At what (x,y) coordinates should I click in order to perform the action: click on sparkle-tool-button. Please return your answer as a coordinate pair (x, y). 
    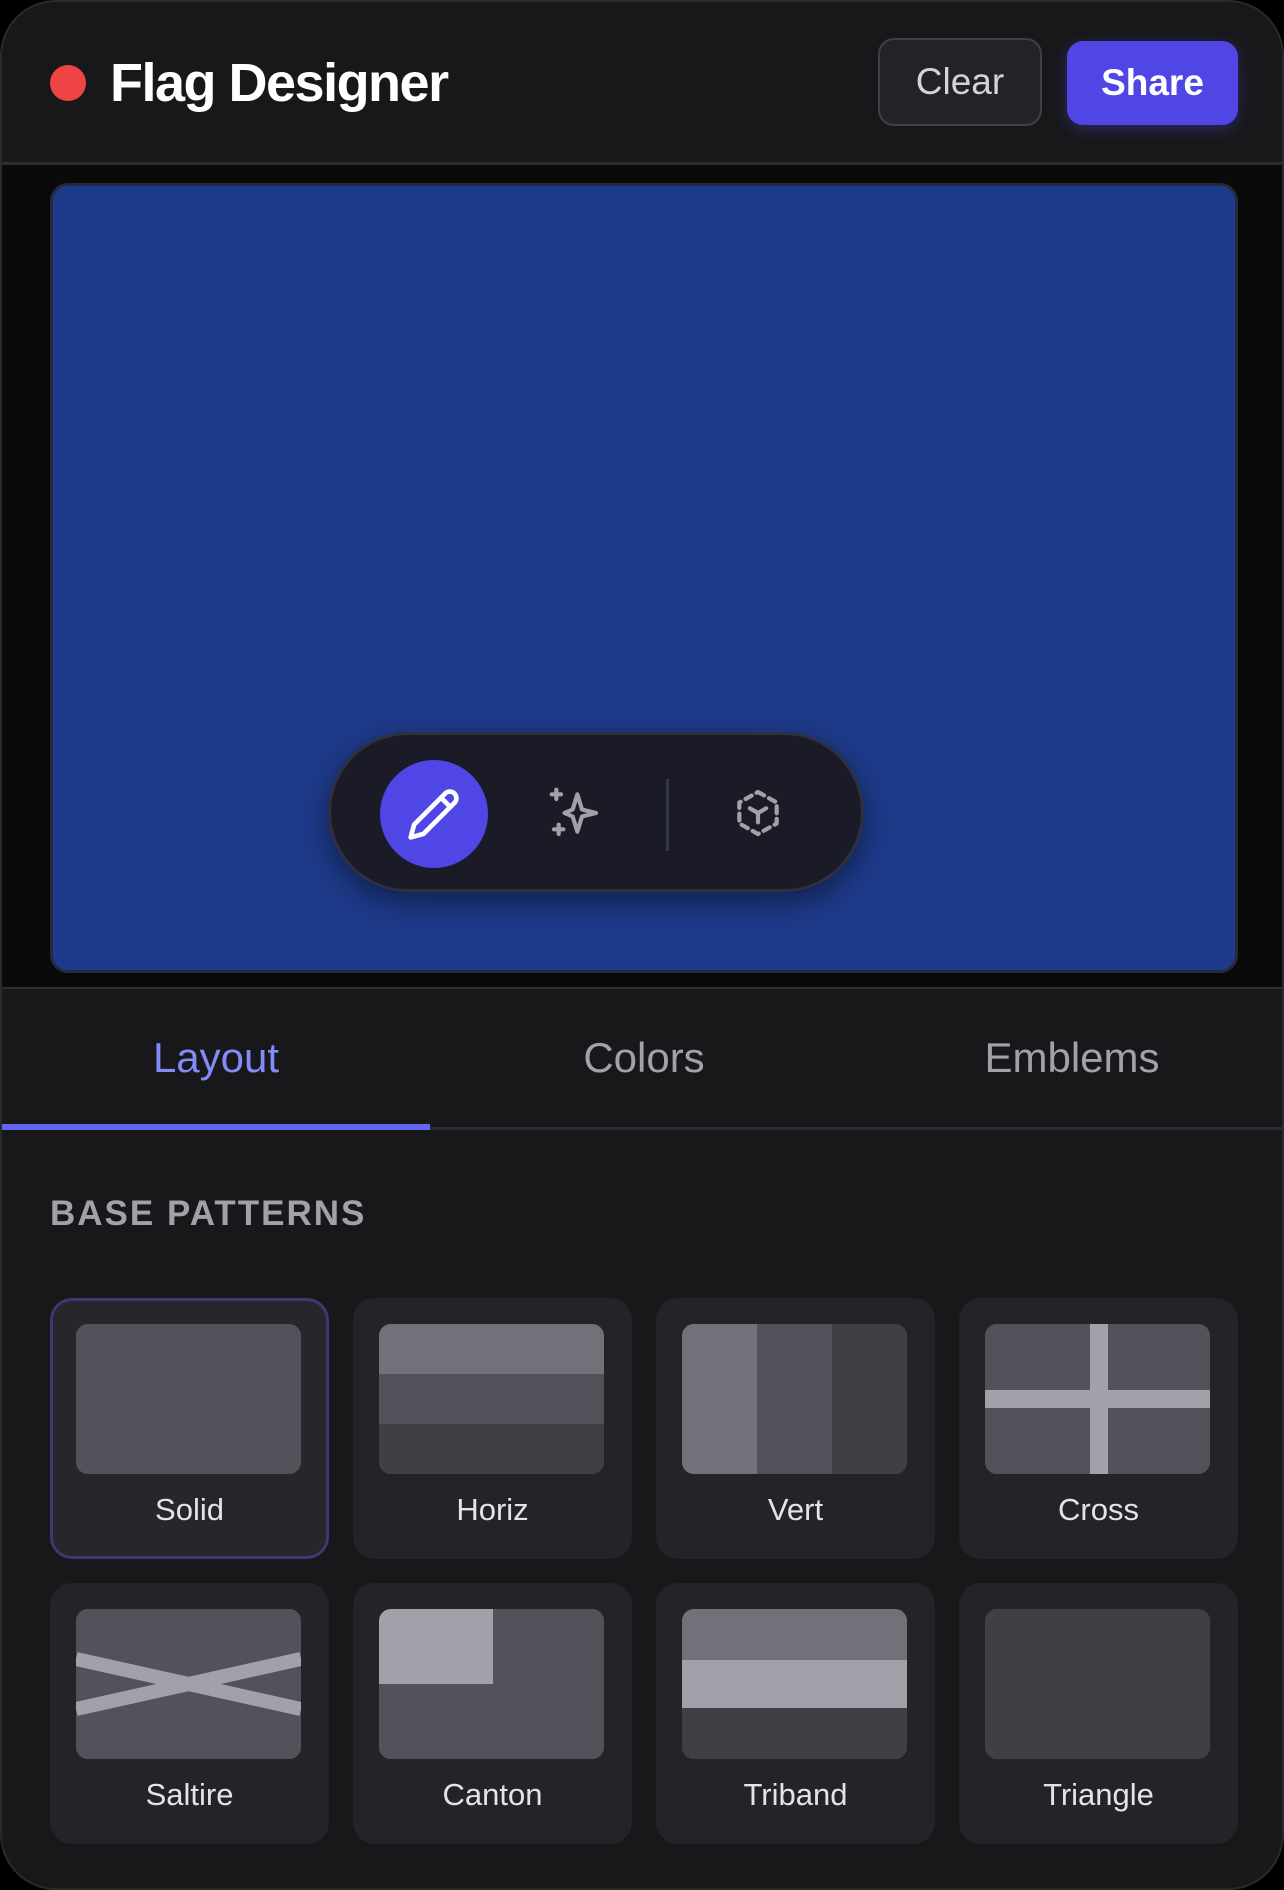
    Looking at the image, I should click on (575, 813).